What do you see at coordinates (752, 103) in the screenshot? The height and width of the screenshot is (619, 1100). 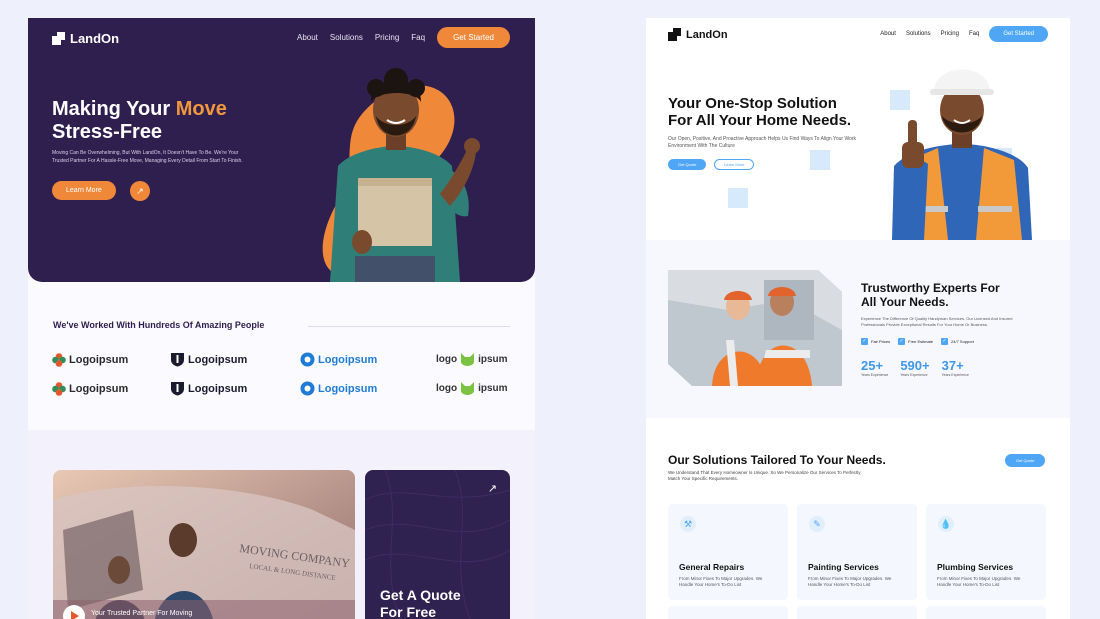 I see `hero-title-line1: Your One-Stop Solution` at bounding box center [752, 103].